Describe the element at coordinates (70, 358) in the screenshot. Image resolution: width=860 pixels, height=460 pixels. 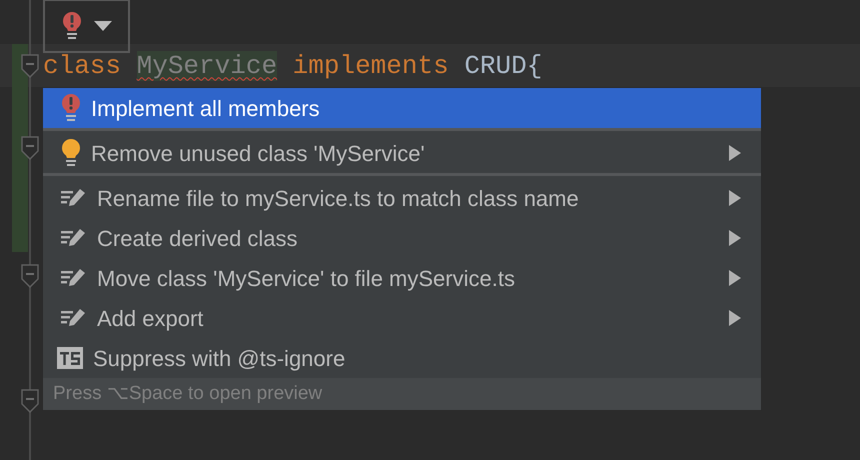
I see `typescript-icon` at that location.